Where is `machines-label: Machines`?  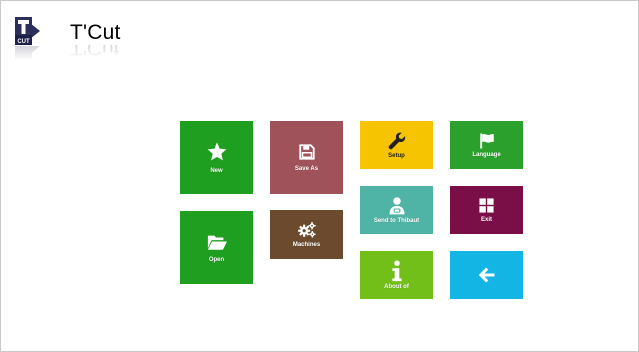 machines-label: Machines is located at coordinates (306, 245).